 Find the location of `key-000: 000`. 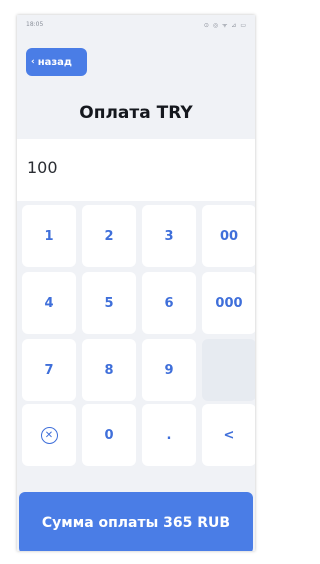

key-000: 000 is located at coordinates (228, 303).